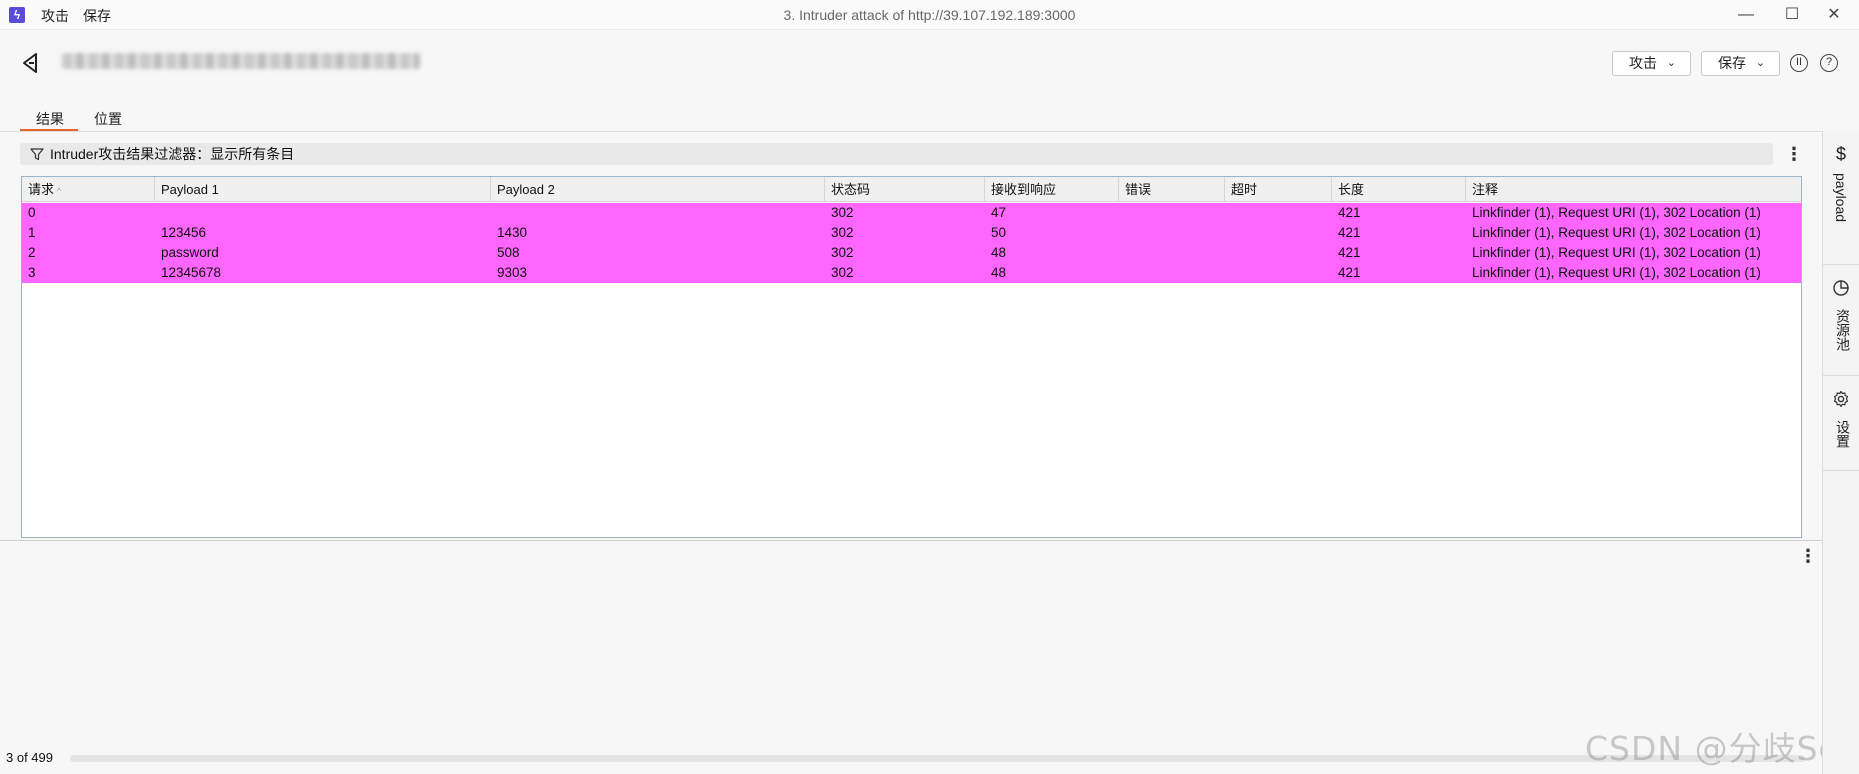  Describe the element at coordinates (241, 61) in the screenshot. I see `blurred-attack-title` at that location.